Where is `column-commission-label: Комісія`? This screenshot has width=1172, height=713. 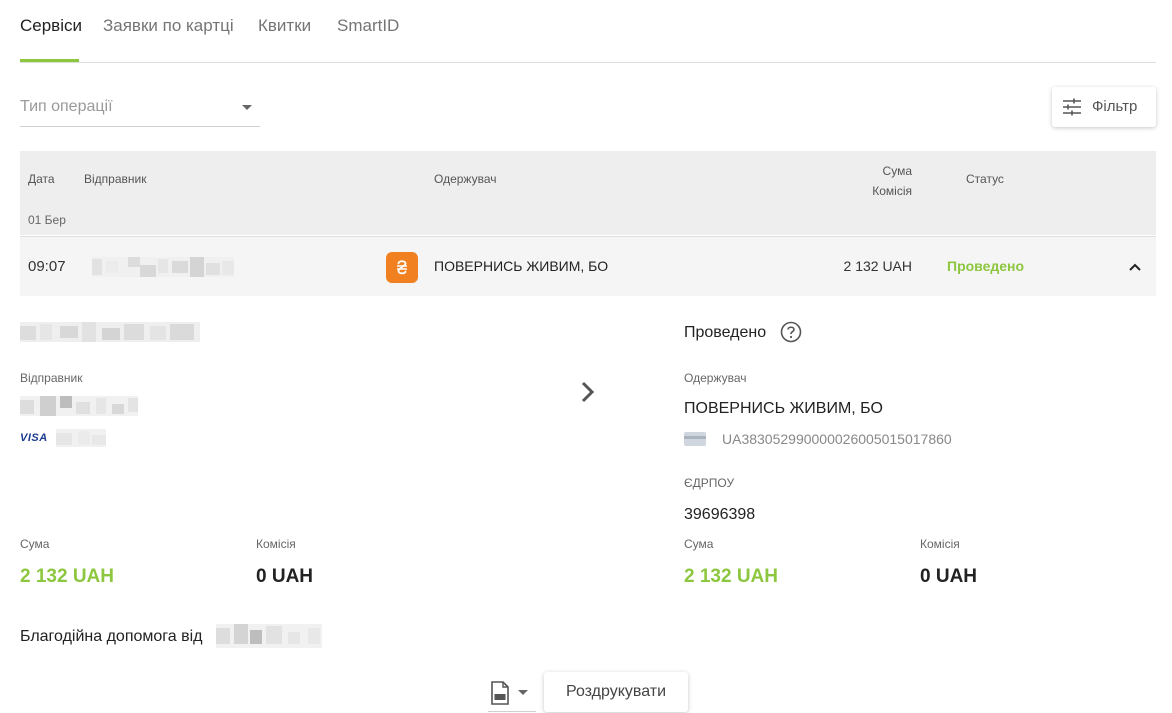
column-commission-label: Комісія is located at coordinates (892, 191).